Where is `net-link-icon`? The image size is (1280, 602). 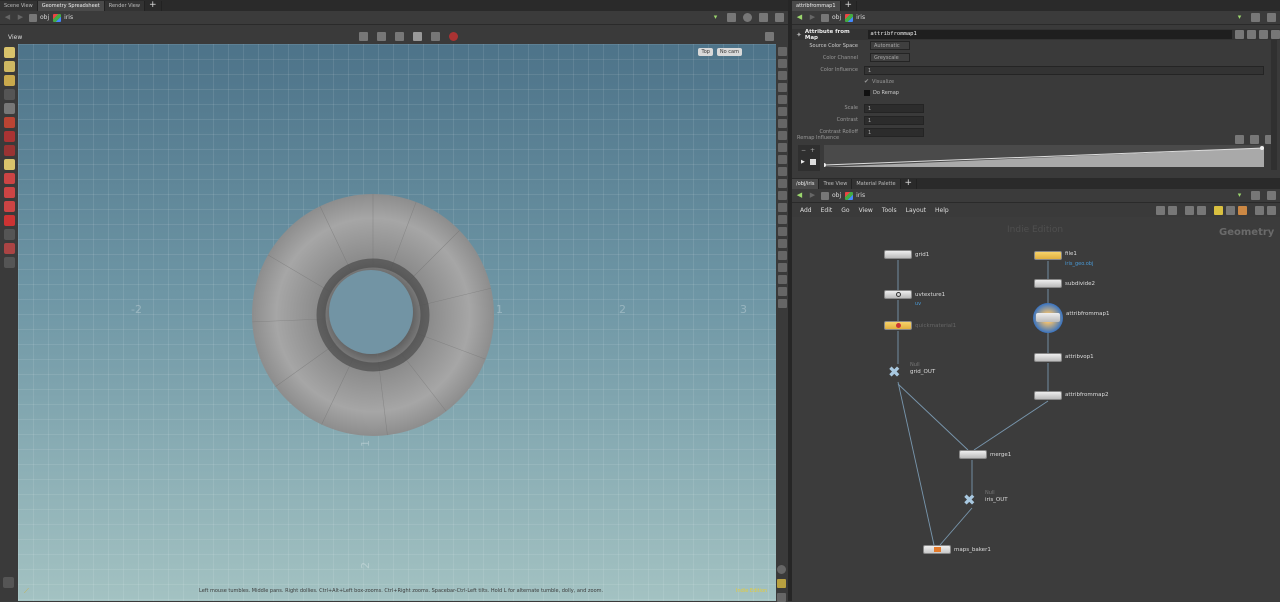 net-link-icon is located at coordinates (1255, 195).